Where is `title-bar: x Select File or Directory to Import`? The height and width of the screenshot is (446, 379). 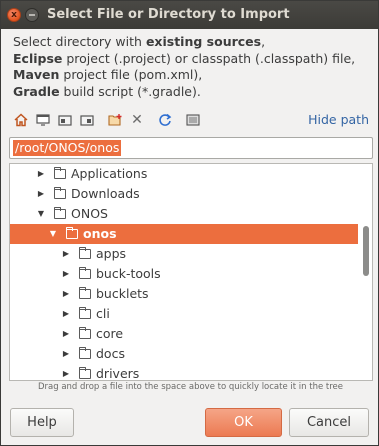 title-bar: x Select File or Directory to Import is located at coordinates (189, 15).